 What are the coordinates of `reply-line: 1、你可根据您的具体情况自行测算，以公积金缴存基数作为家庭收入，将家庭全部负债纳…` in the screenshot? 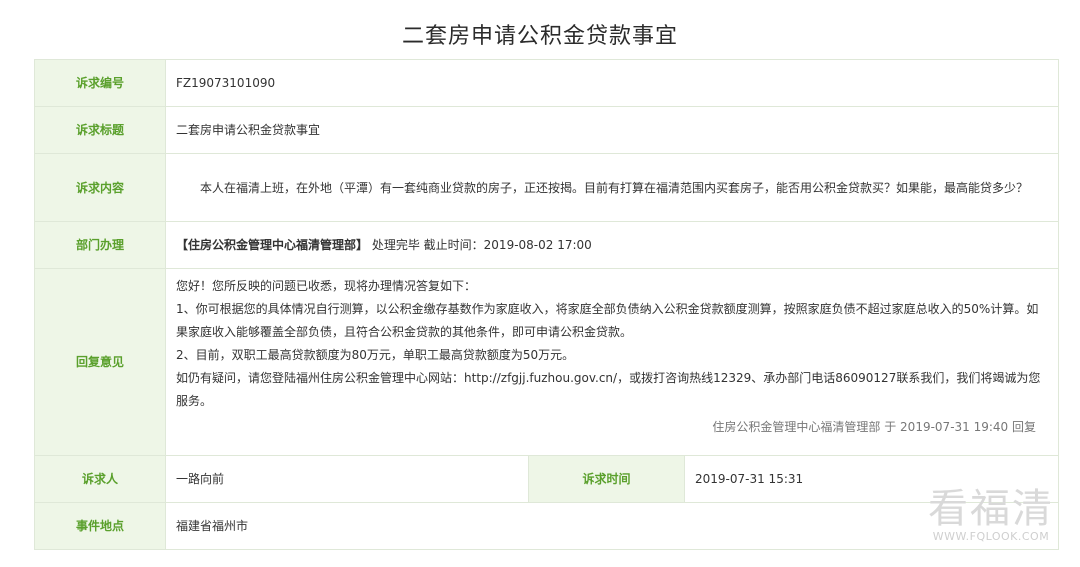 It's located at (607, 320).